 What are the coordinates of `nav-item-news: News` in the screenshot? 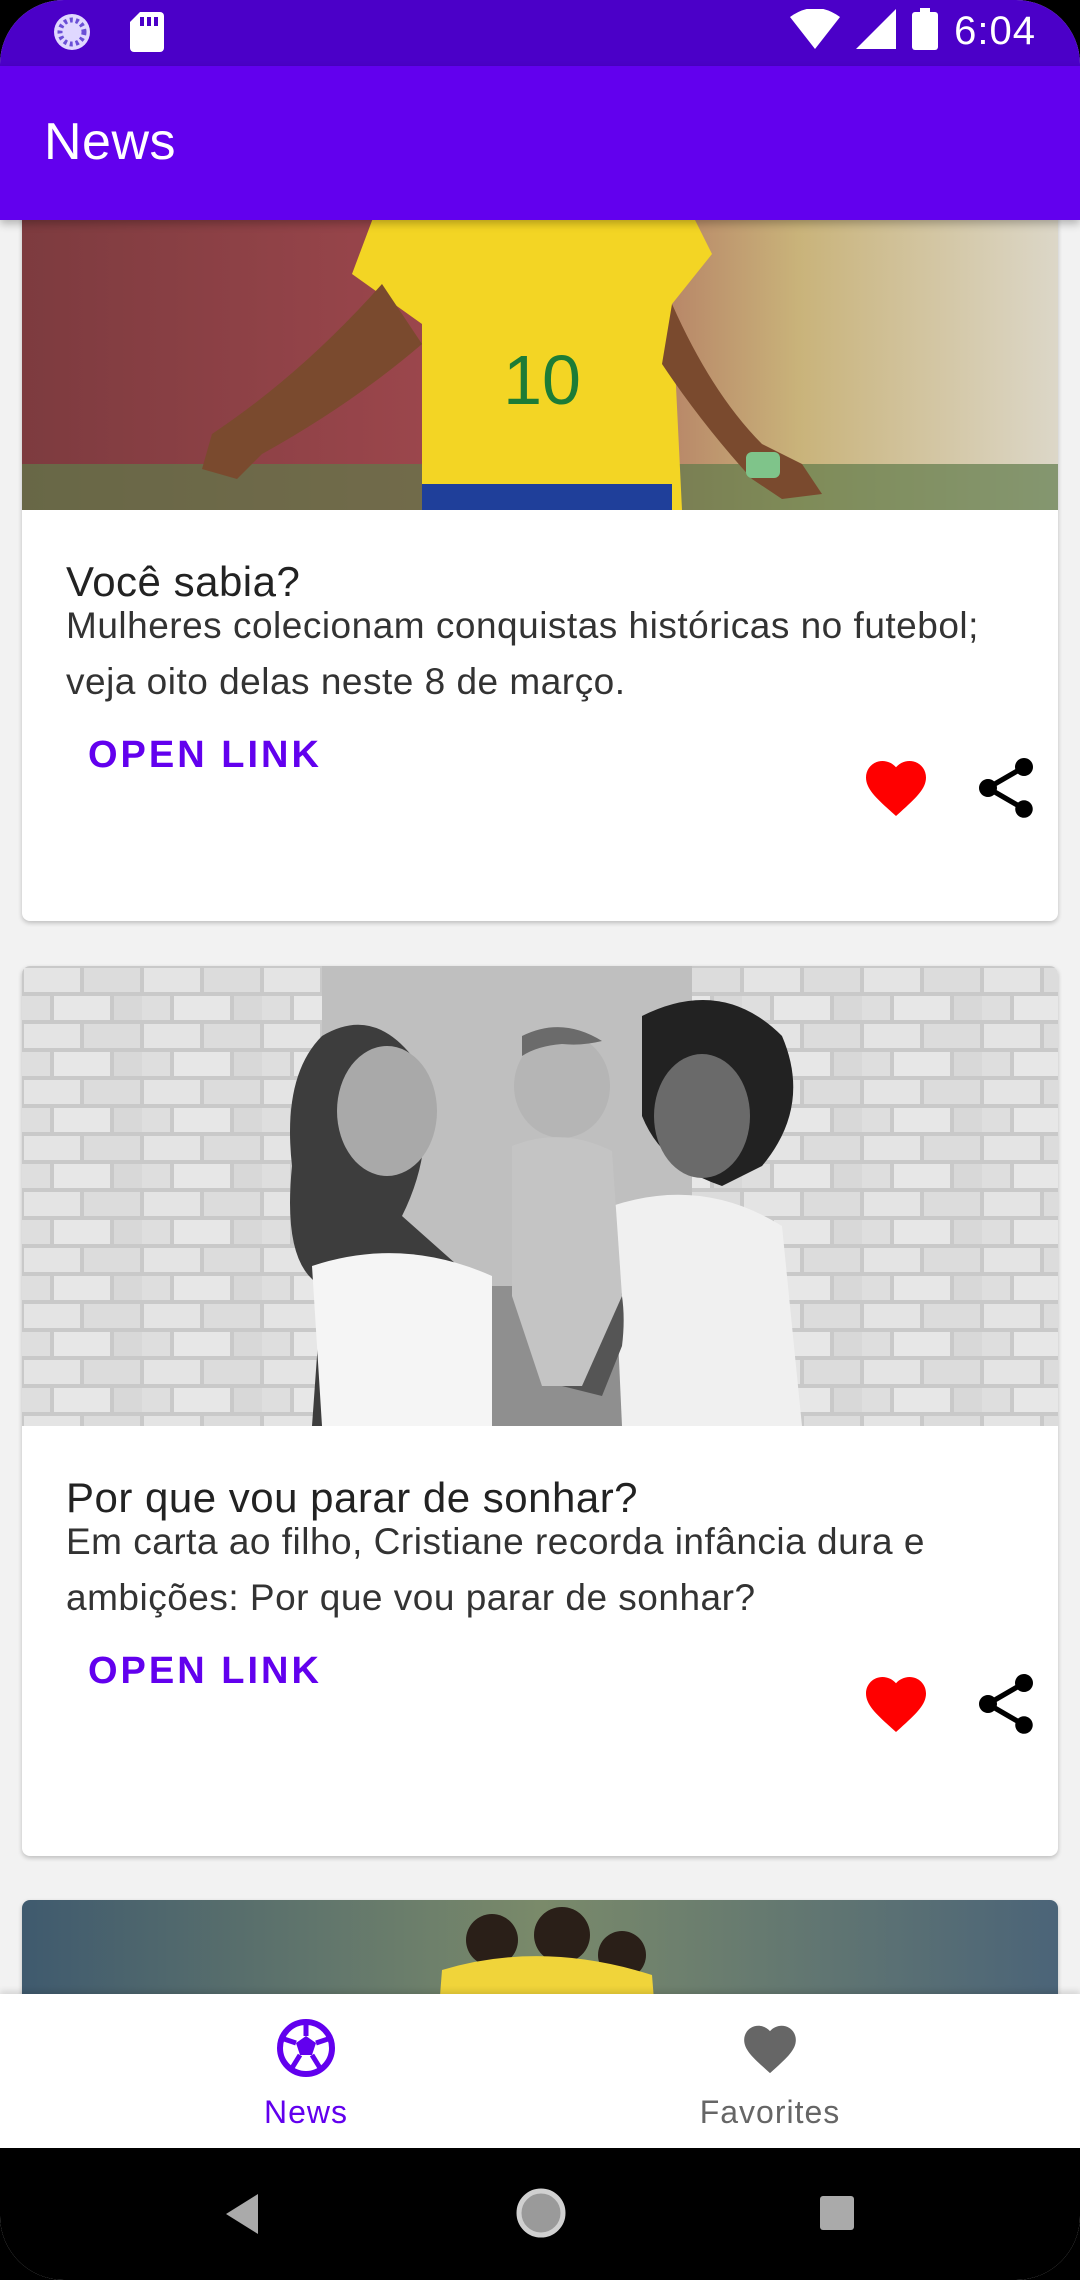 It's located at (306, 2071).